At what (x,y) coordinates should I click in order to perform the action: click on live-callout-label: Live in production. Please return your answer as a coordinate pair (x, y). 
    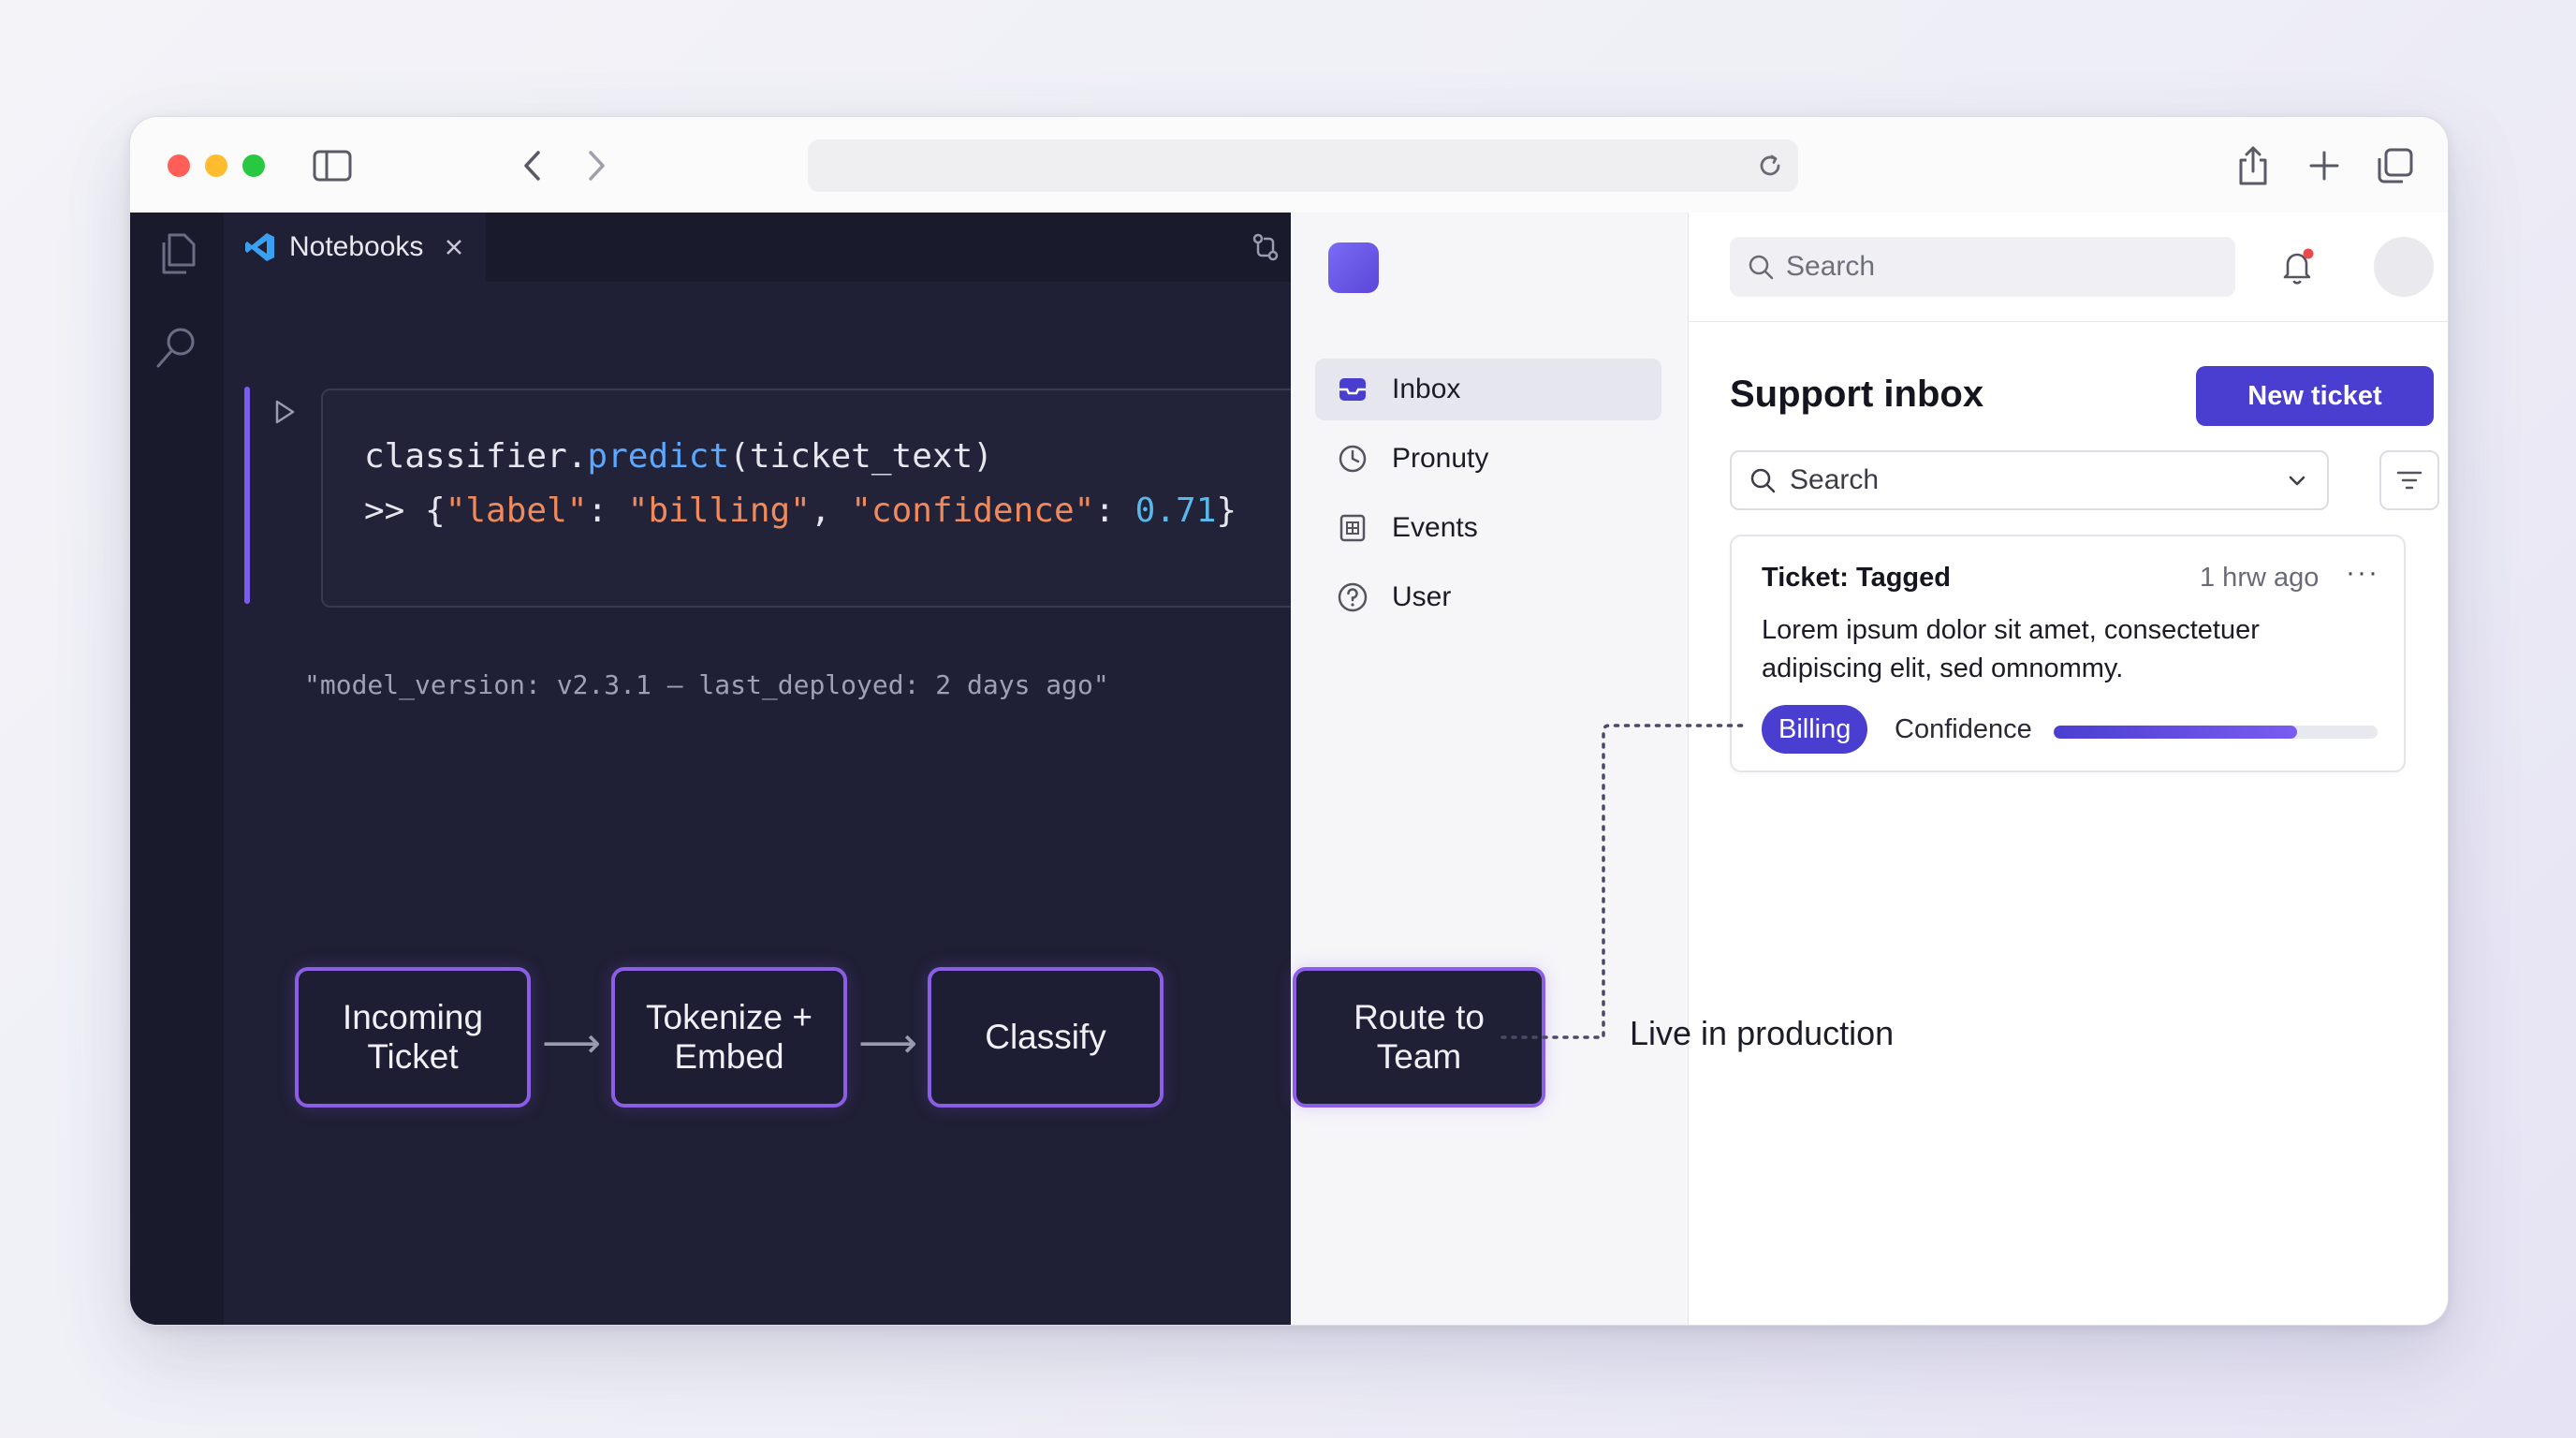
    Looking at the image, I should click on (1762, 1033).